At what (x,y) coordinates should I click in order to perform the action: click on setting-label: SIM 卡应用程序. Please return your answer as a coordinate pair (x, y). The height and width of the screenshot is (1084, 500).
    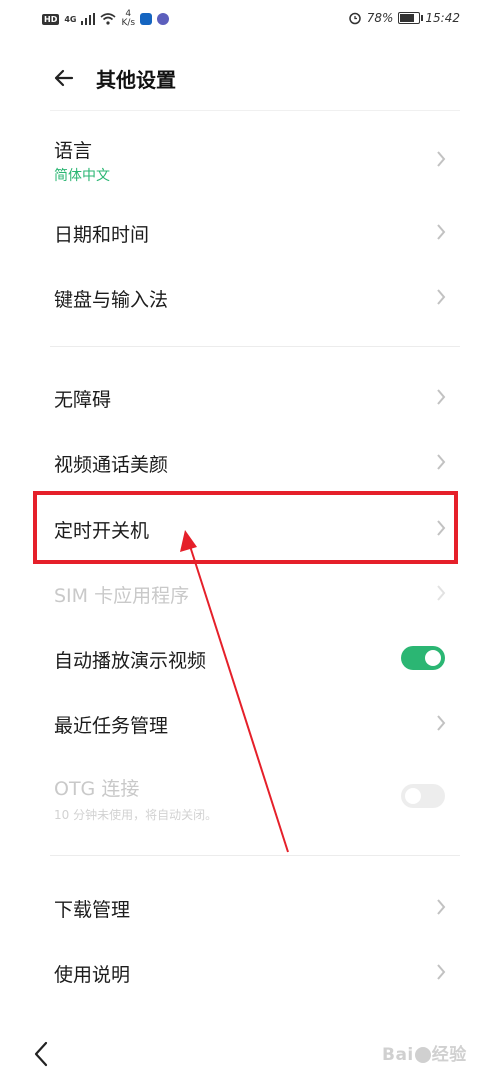
    Looking at the image, I should click on (122, 596).